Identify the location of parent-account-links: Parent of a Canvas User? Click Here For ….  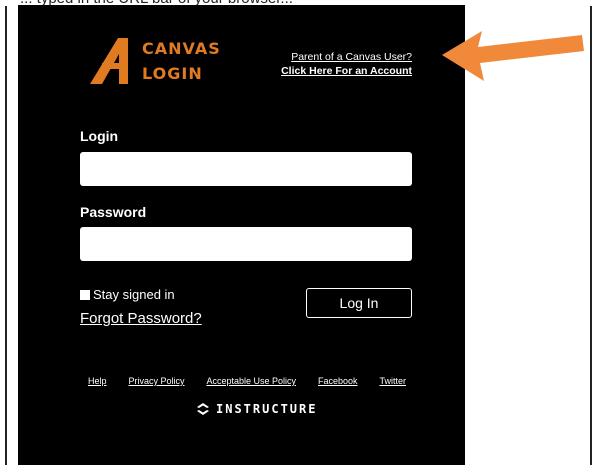
(337, 64).